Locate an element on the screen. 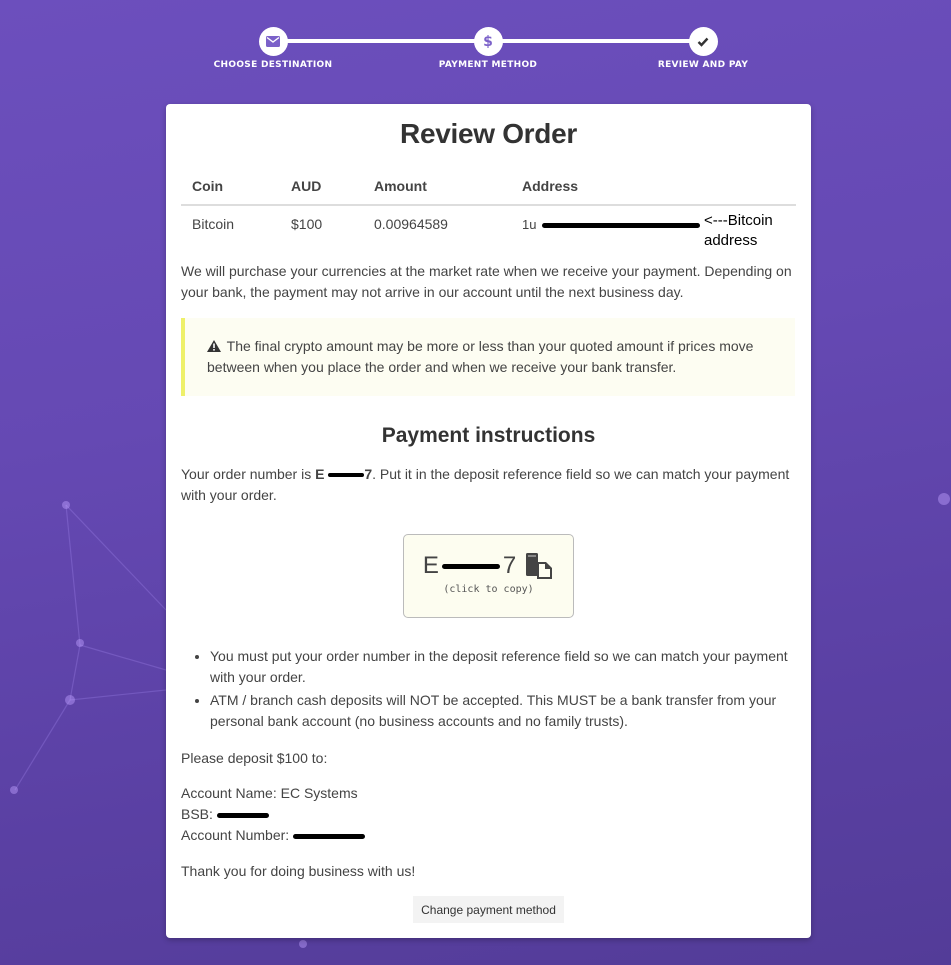 This screenshot has width=951, height=965. step-circle: $ is located at coordinates (488, 41).